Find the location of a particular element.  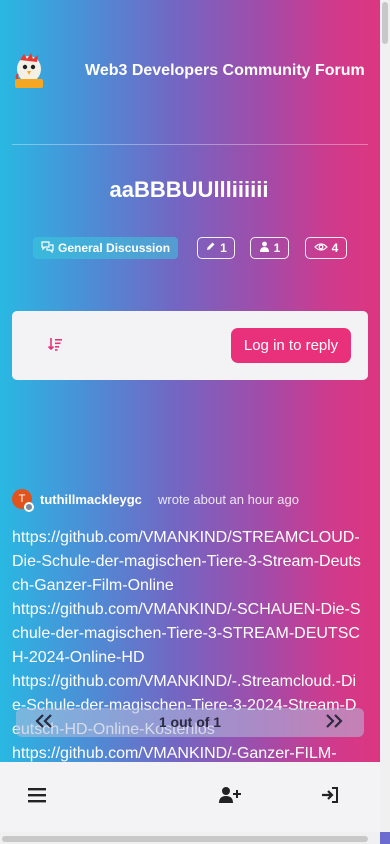

chat-bubbles-icon is located at coordinates (47, 248).